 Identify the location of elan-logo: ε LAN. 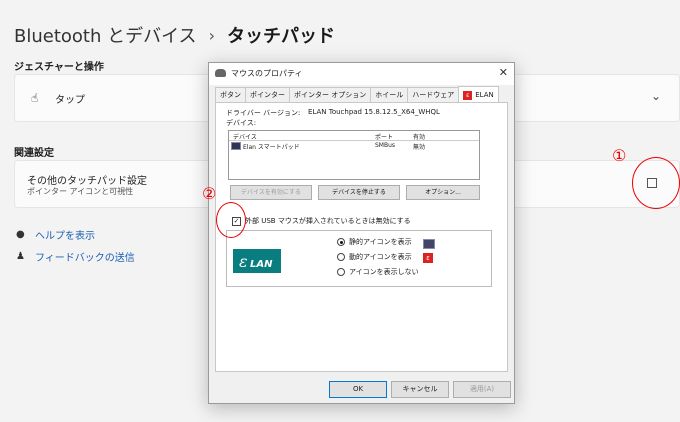
(257, 261).